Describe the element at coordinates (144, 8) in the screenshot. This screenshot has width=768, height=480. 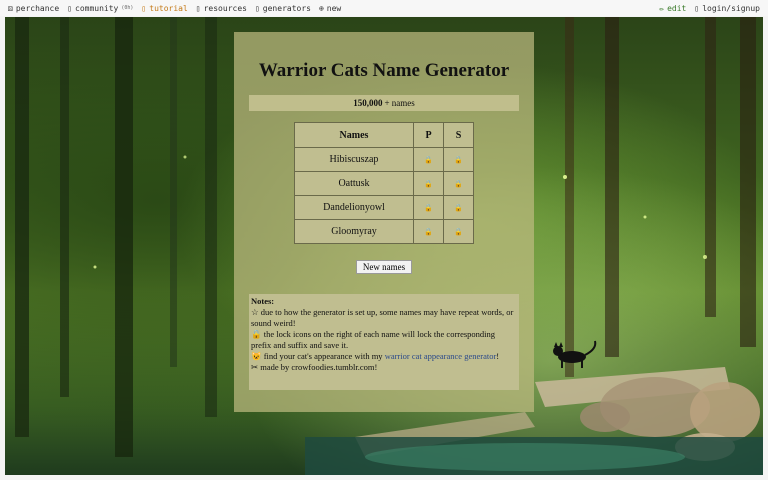
I see `book-icon: ▯` at that location.